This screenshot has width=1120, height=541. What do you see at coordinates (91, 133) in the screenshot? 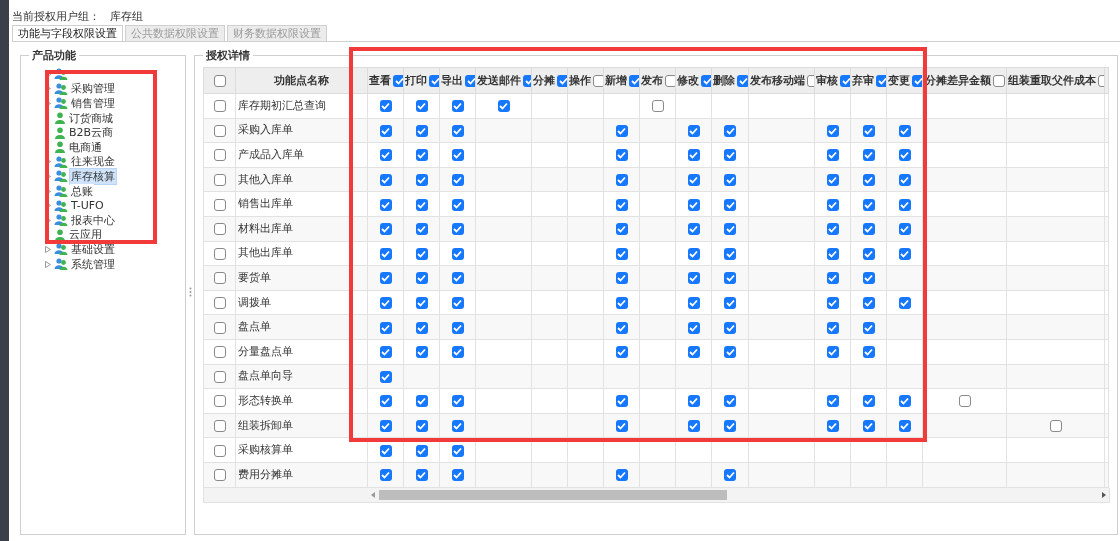
I see `tree-item: B2B云商` at bounding box center [91, 133].